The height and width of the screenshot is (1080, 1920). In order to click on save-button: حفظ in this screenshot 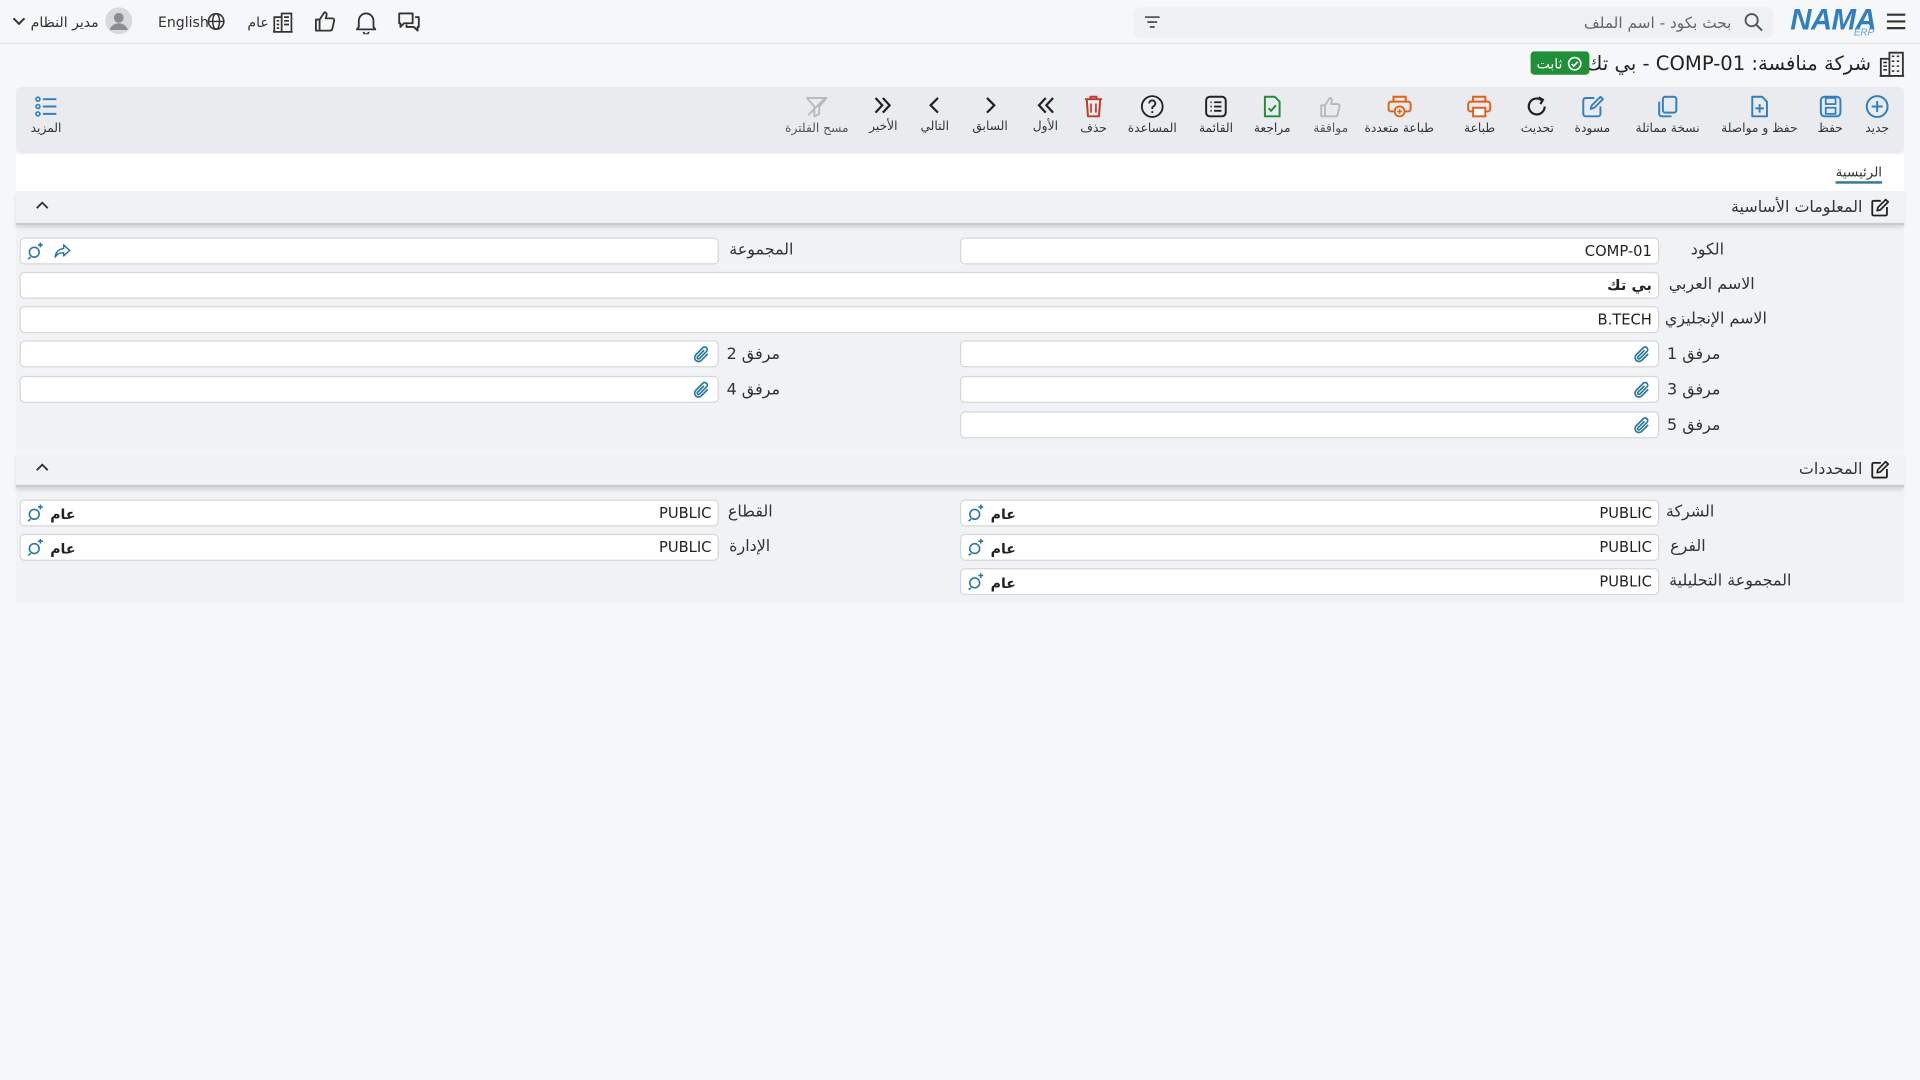, I will do `click(1830, 115)`.